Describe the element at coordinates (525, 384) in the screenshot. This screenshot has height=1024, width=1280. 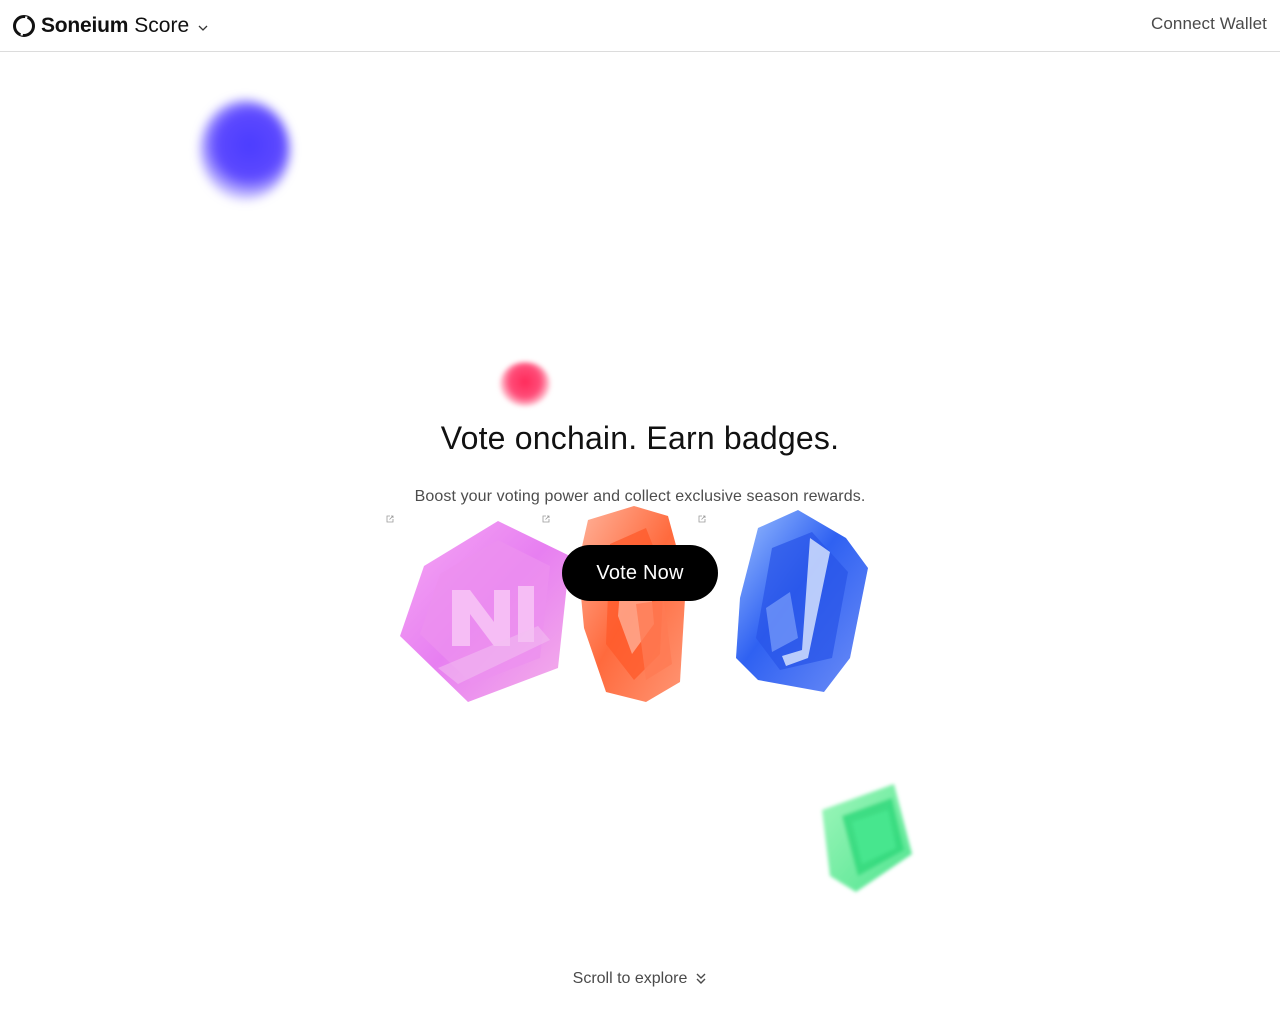
I see `heart-decoration` at that location.